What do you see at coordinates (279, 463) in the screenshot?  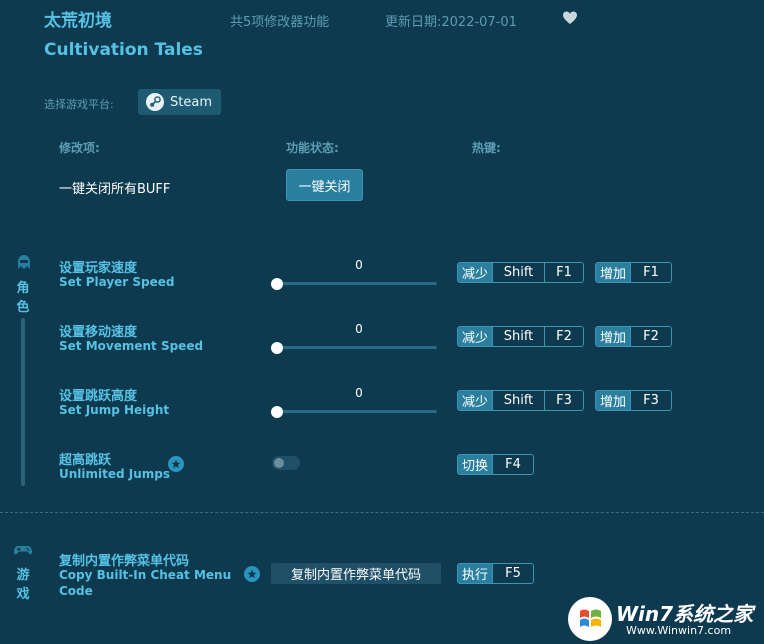 I see `toggle-knob` at bounding box center [279, 463].